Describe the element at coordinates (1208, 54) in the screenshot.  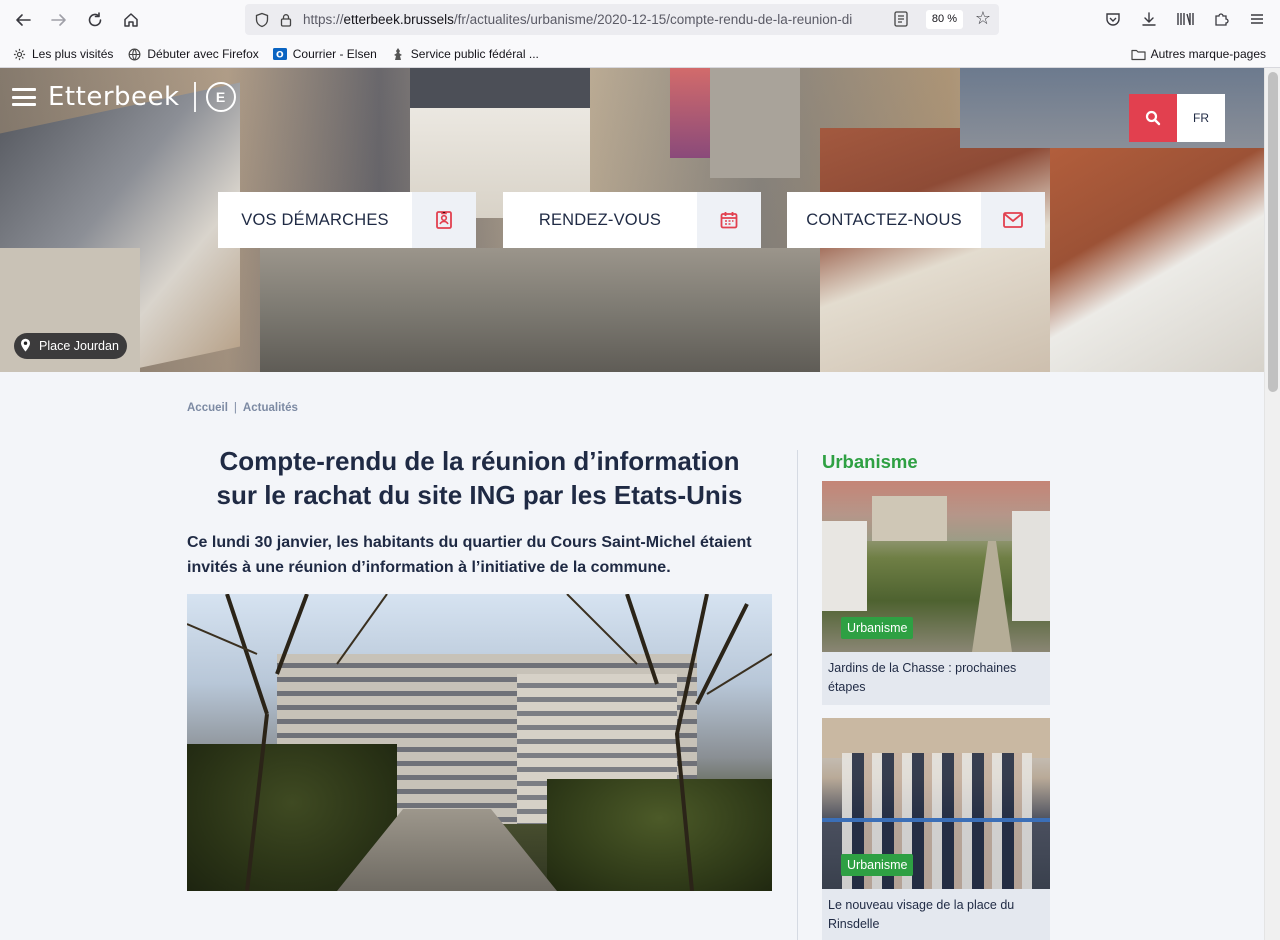
I see `bookmark-label: Autres marque-pages` at that location.